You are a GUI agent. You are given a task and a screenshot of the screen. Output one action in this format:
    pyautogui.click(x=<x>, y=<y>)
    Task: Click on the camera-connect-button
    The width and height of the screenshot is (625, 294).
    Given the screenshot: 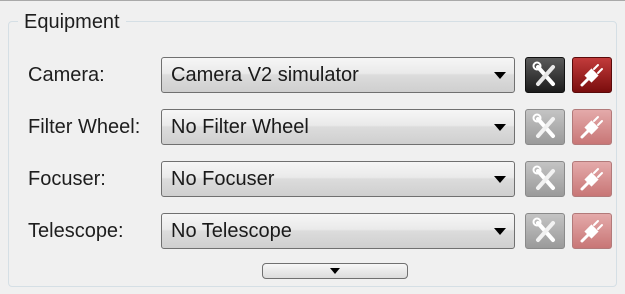 What is the action you would take?
    pyautogui.click(x=592, y=75)
    